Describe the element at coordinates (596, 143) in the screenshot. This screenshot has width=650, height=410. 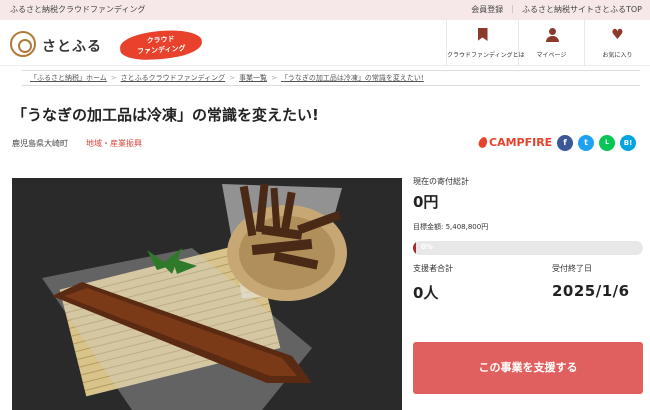
I see `share-buttons: f t L B!` at that location.